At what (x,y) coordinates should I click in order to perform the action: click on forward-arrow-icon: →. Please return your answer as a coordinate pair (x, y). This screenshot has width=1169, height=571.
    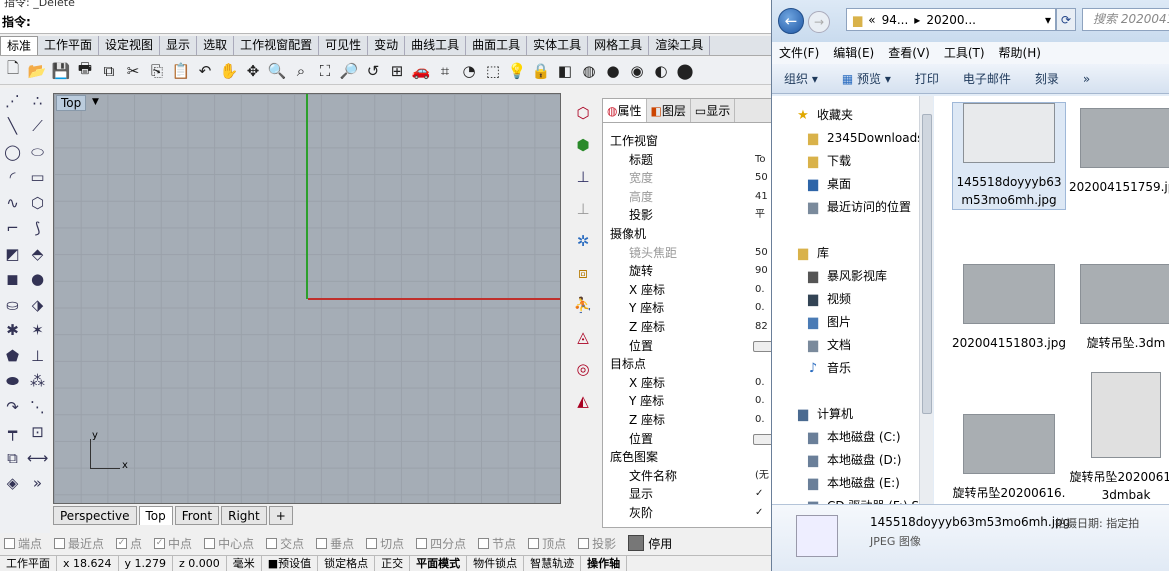
    Looking at the image, I should click on (819, 22).